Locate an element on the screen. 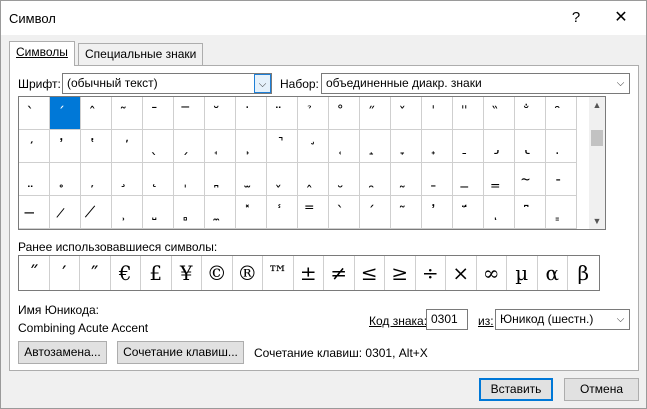 This screenshot has height=409, width=647. symbol-cell: ̍ is located at coordinates (437, 113).